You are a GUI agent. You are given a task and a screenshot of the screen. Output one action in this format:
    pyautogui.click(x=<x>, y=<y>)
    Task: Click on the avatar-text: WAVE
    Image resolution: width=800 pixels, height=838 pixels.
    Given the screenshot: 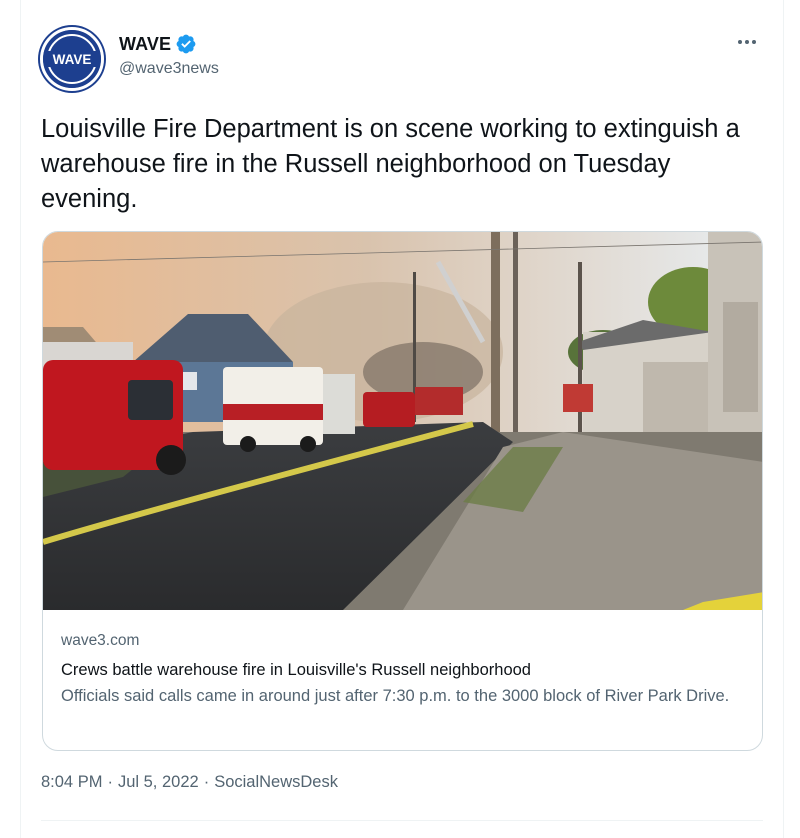 What is the action you would take?
    pyautogui.click(x=72, y=59)
    